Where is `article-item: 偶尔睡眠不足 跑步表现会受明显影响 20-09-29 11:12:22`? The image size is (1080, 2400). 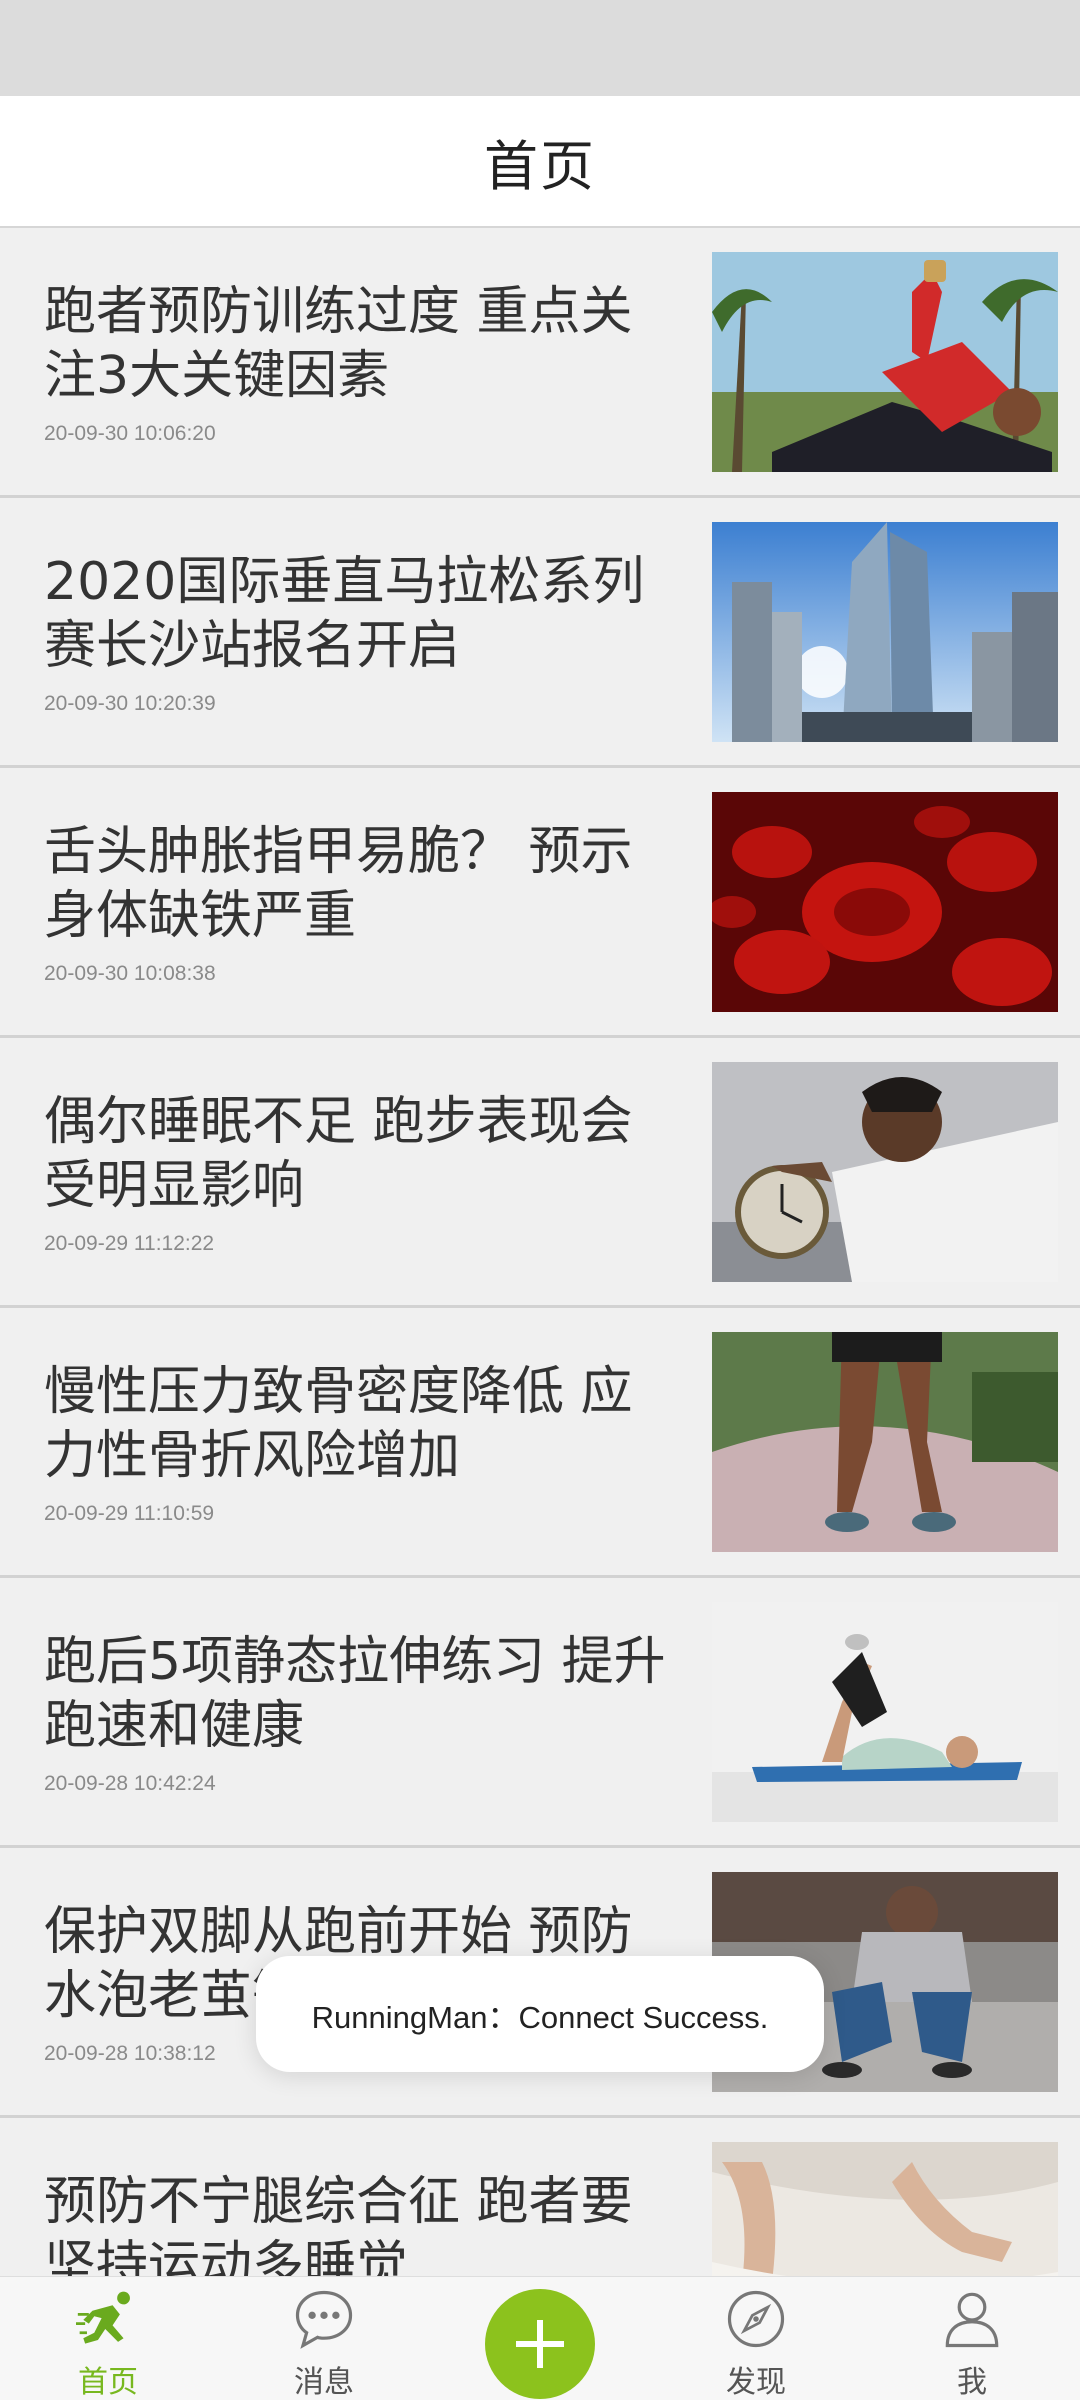
article-item: 偶尔睡眠不足 跑步表现会受明显影响 20-09-29 11:12:22 is located at coordinates (540, 1173).